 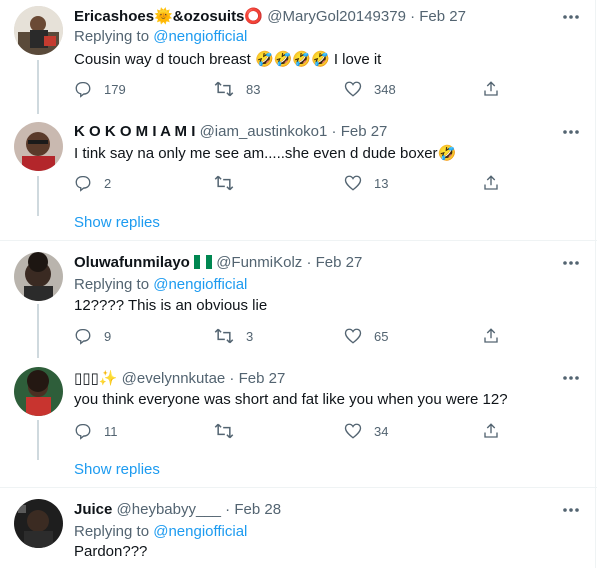 I want to click on tweet-text: Pardon???, so click(x=111, y=551).